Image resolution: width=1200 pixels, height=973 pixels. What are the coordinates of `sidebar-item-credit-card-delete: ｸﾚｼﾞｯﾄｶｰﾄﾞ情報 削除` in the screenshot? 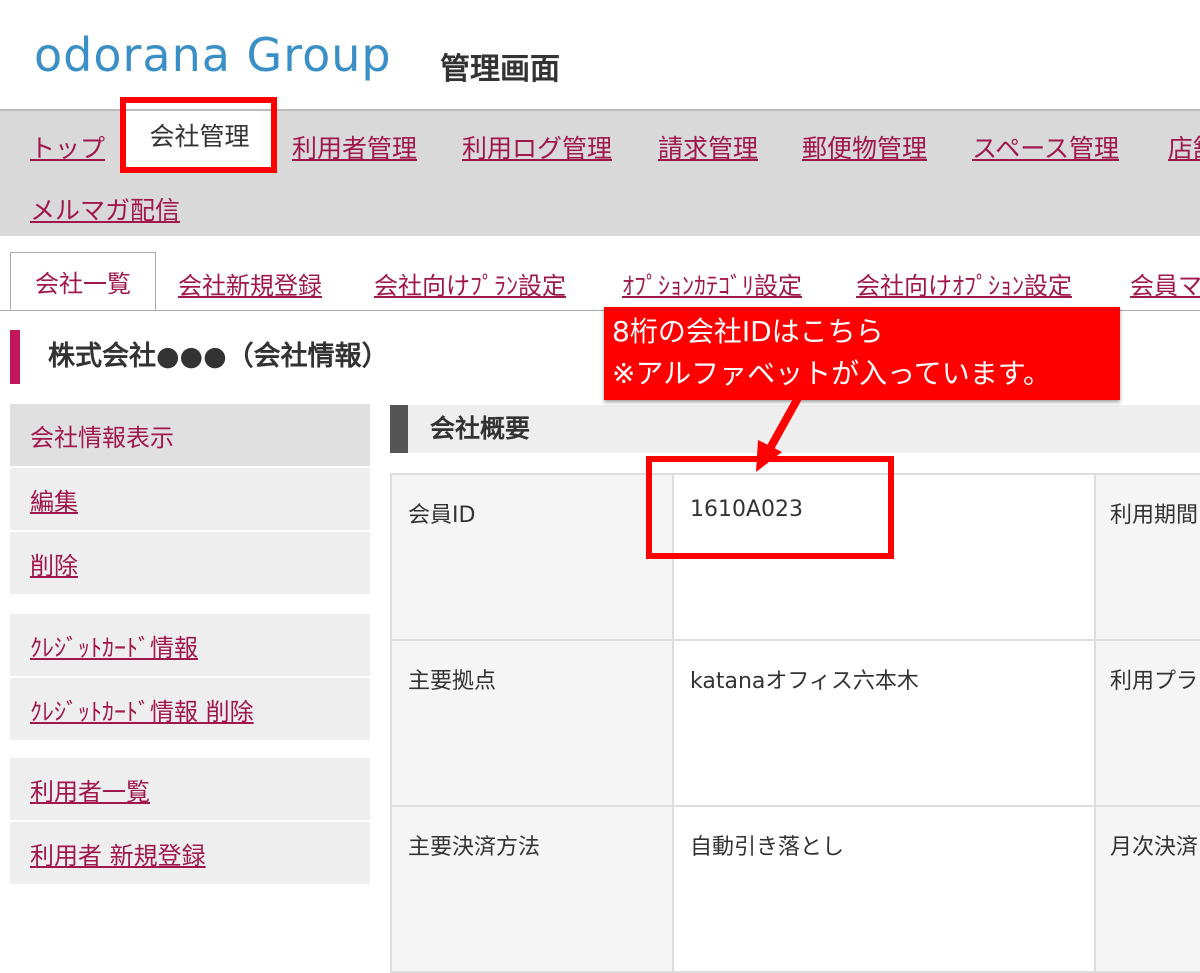 It's located at (190, 710).